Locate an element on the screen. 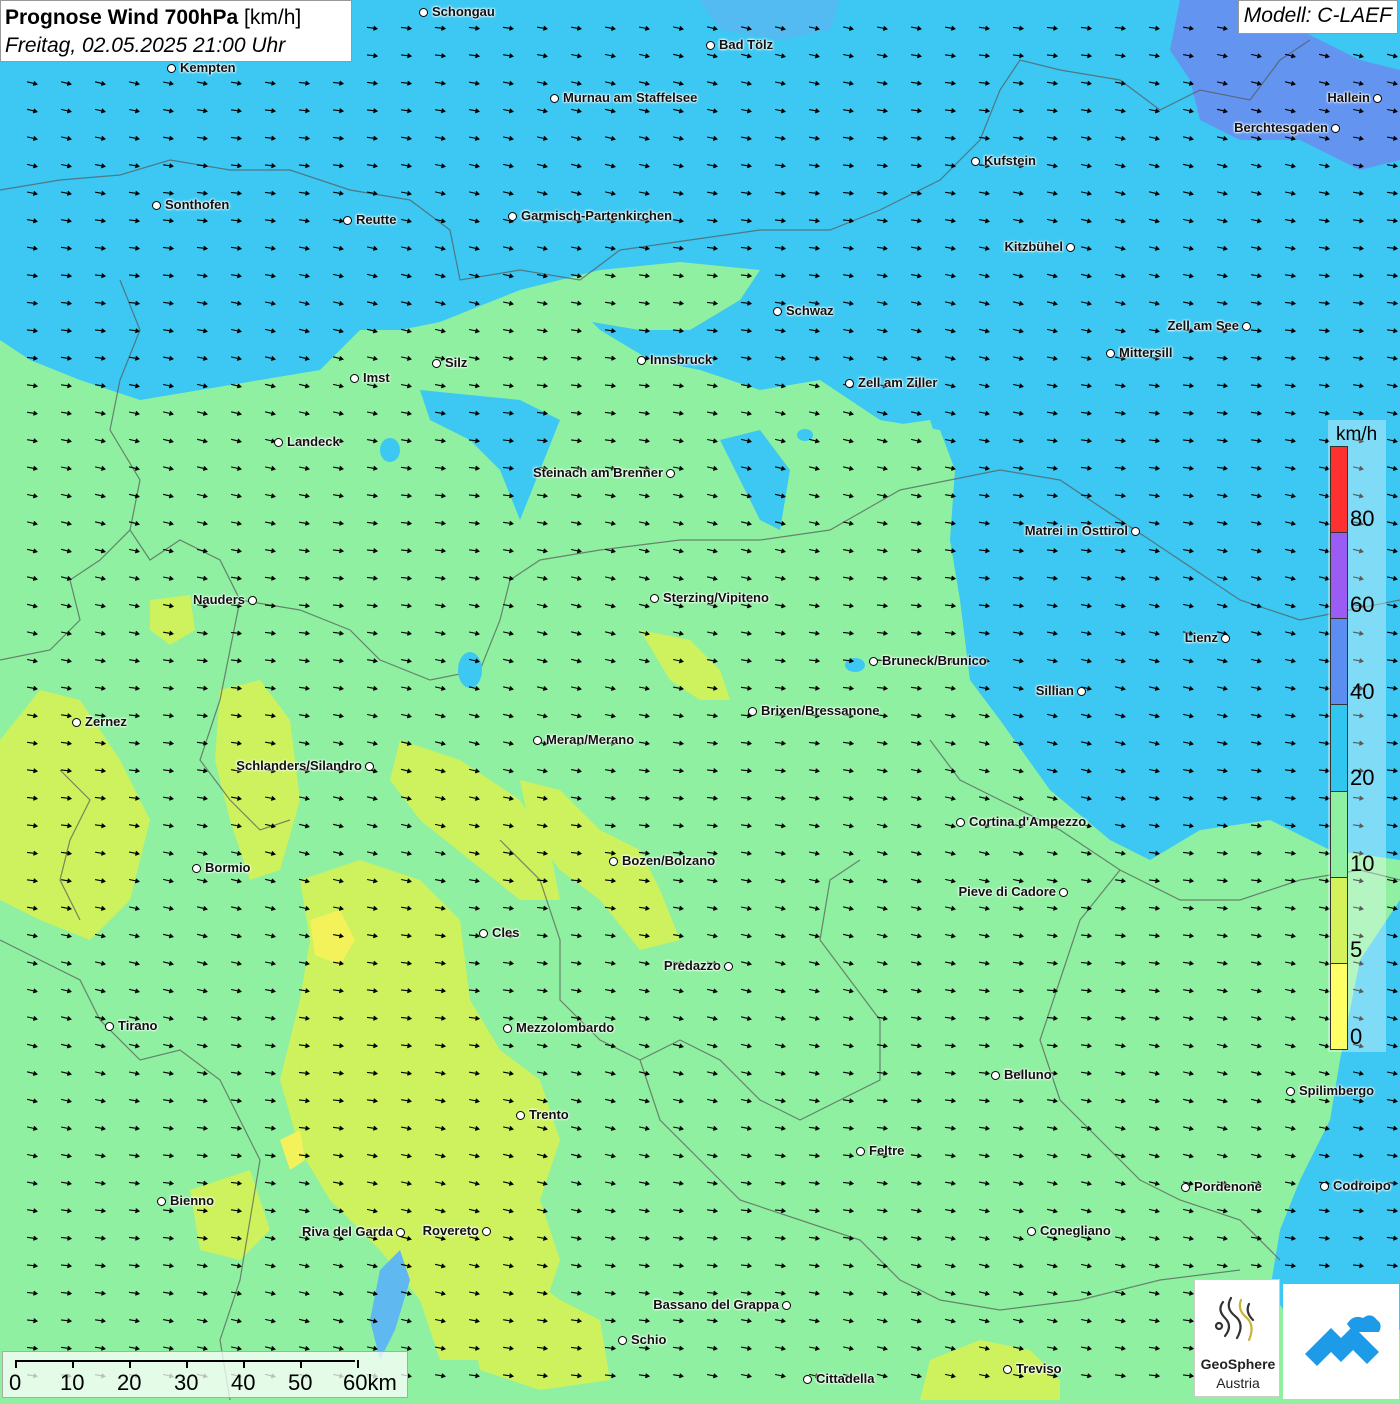  city-label: Bassano del Grappa is located at coordinates (716, 1304).